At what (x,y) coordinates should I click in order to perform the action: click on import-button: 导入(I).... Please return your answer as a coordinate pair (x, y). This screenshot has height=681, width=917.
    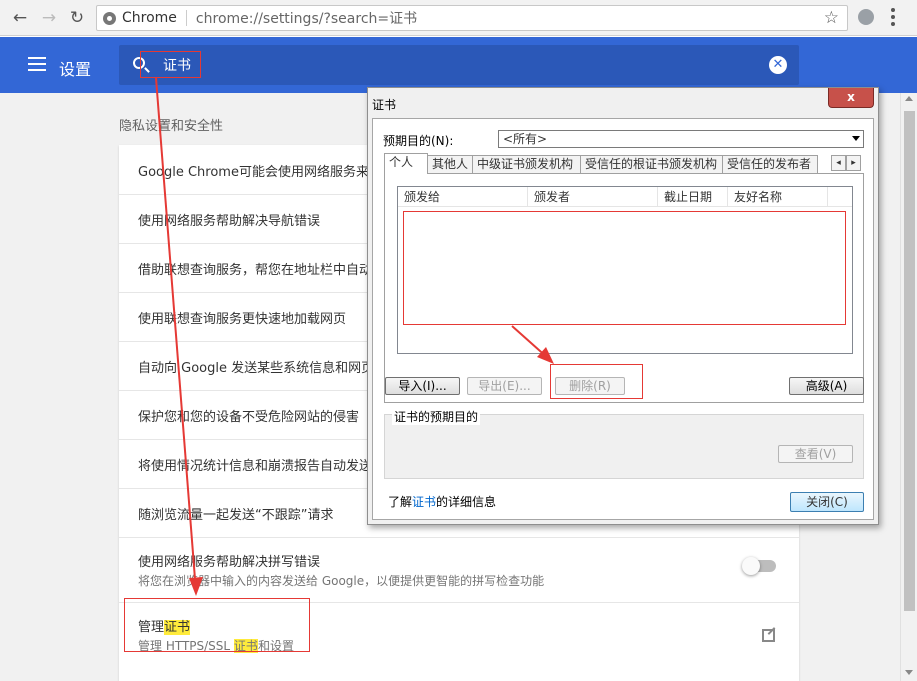
    Looking at the image, I should click on (422, 386).